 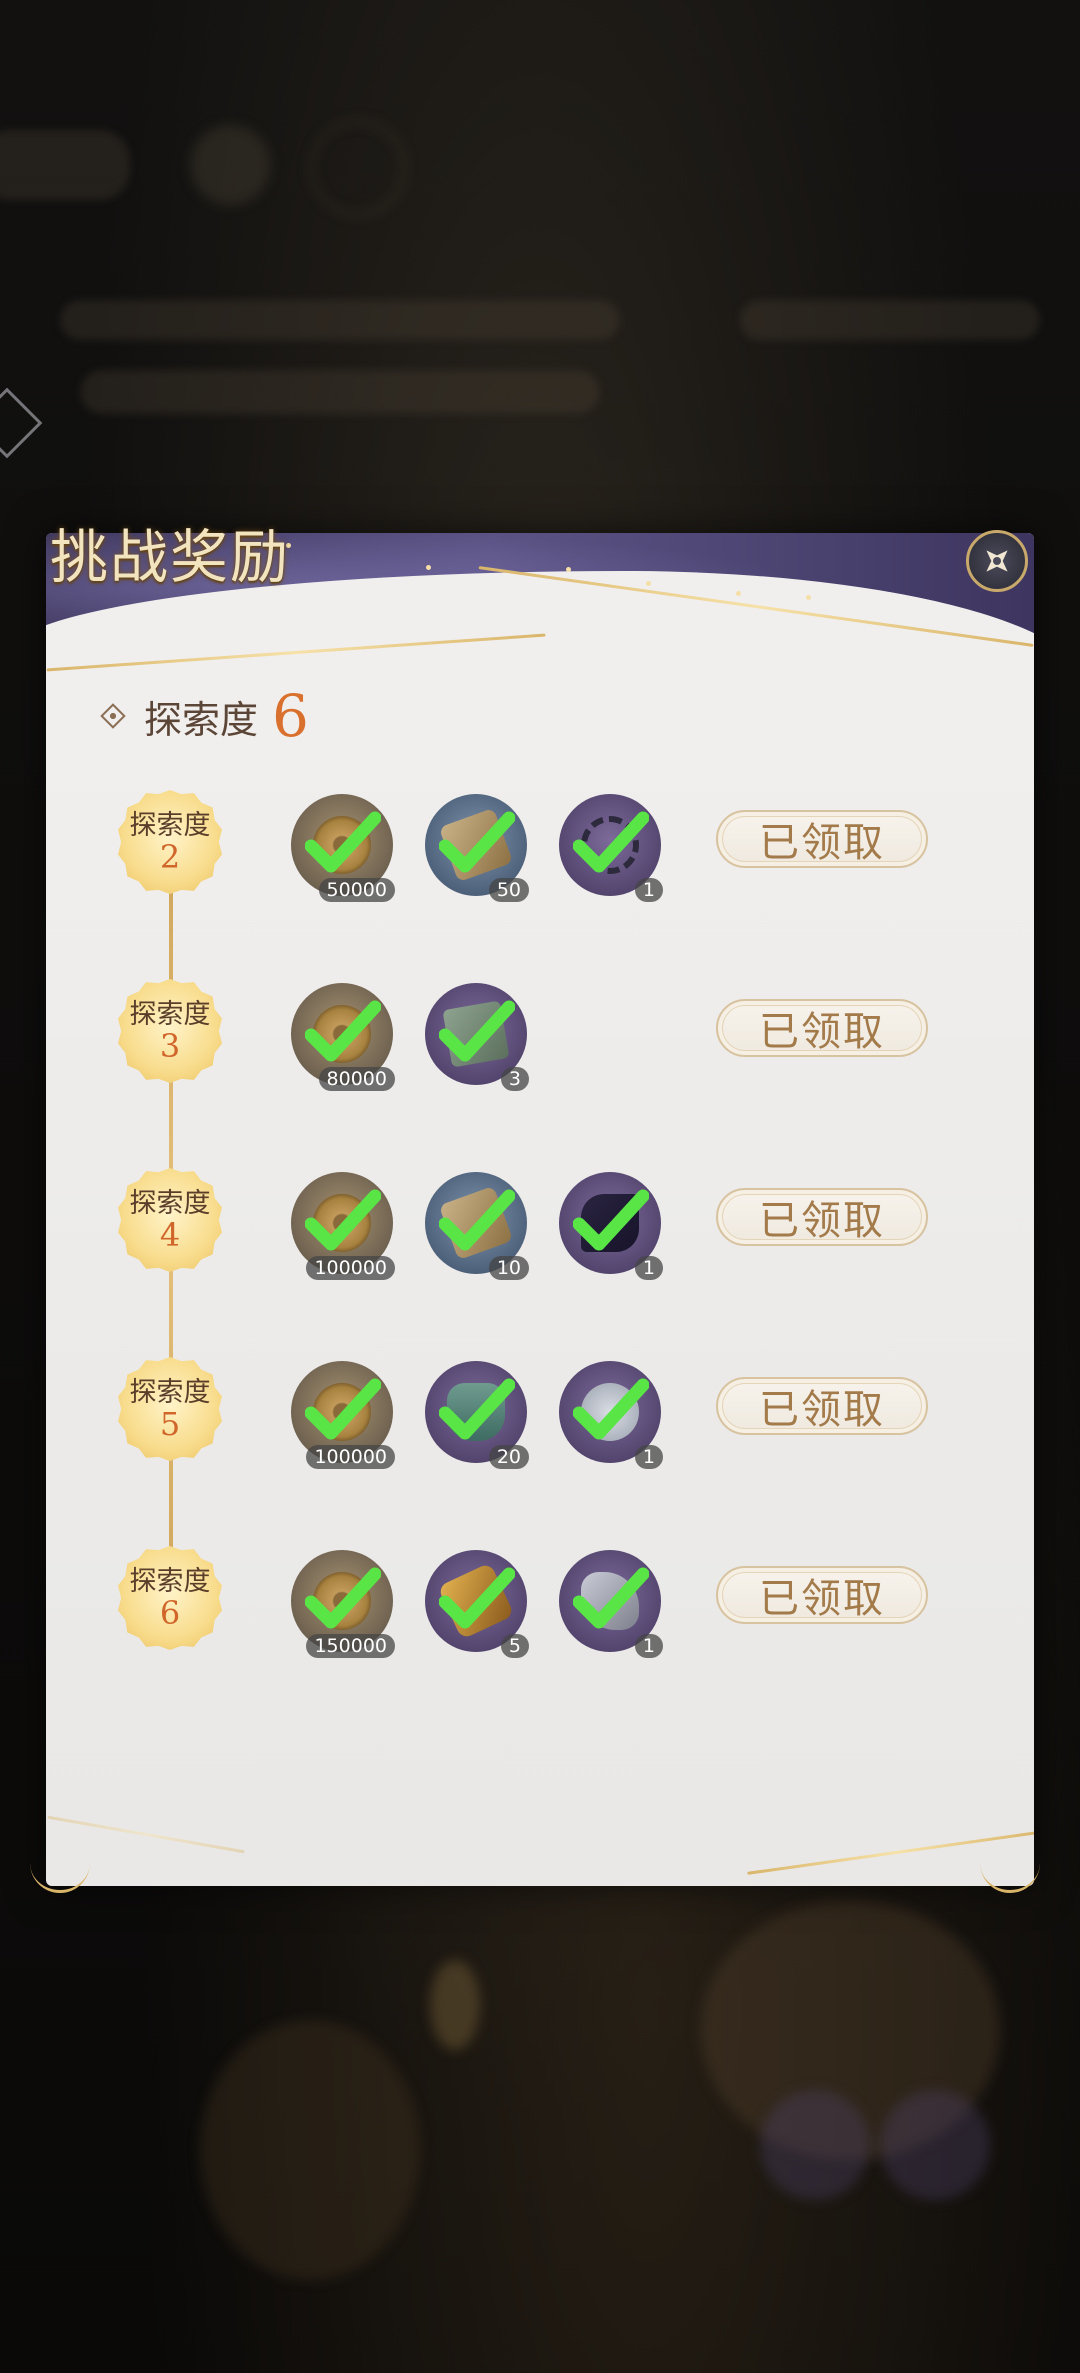 I want to click on reward-item-coin: 80000, so click(x=343, y=1037).